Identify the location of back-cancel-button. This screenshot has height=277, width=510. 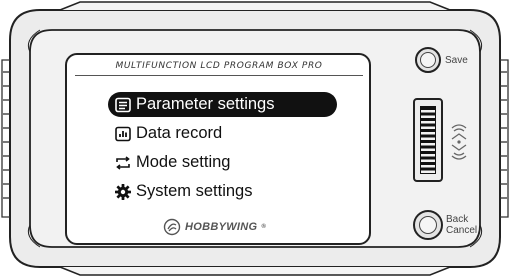
(428, 225).